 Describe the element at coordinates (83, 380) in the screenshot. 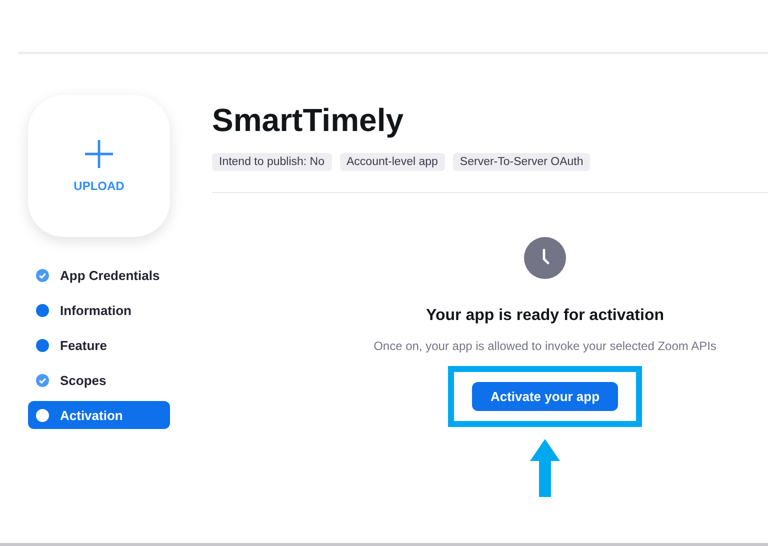

I see `step-label: Scopes` at that location.